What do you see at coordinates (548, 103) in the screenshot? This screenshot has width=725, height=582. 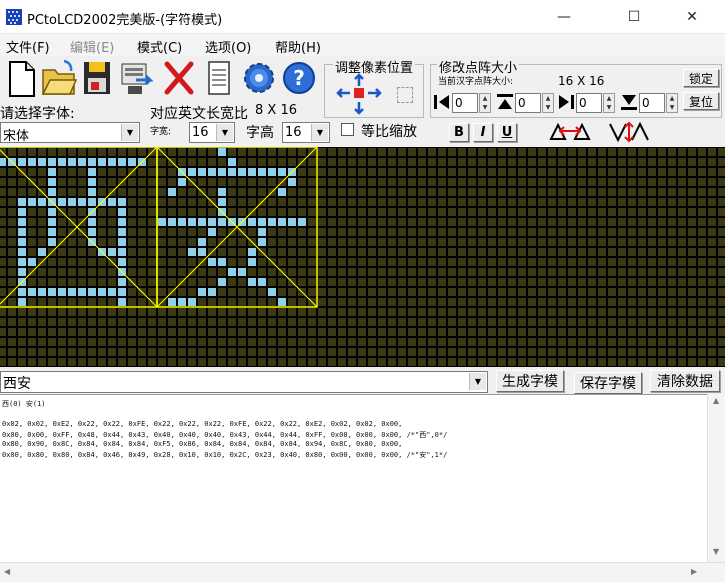 I see `resize-top-spinner: ▲ ▼` at bounding box center [548, 103].